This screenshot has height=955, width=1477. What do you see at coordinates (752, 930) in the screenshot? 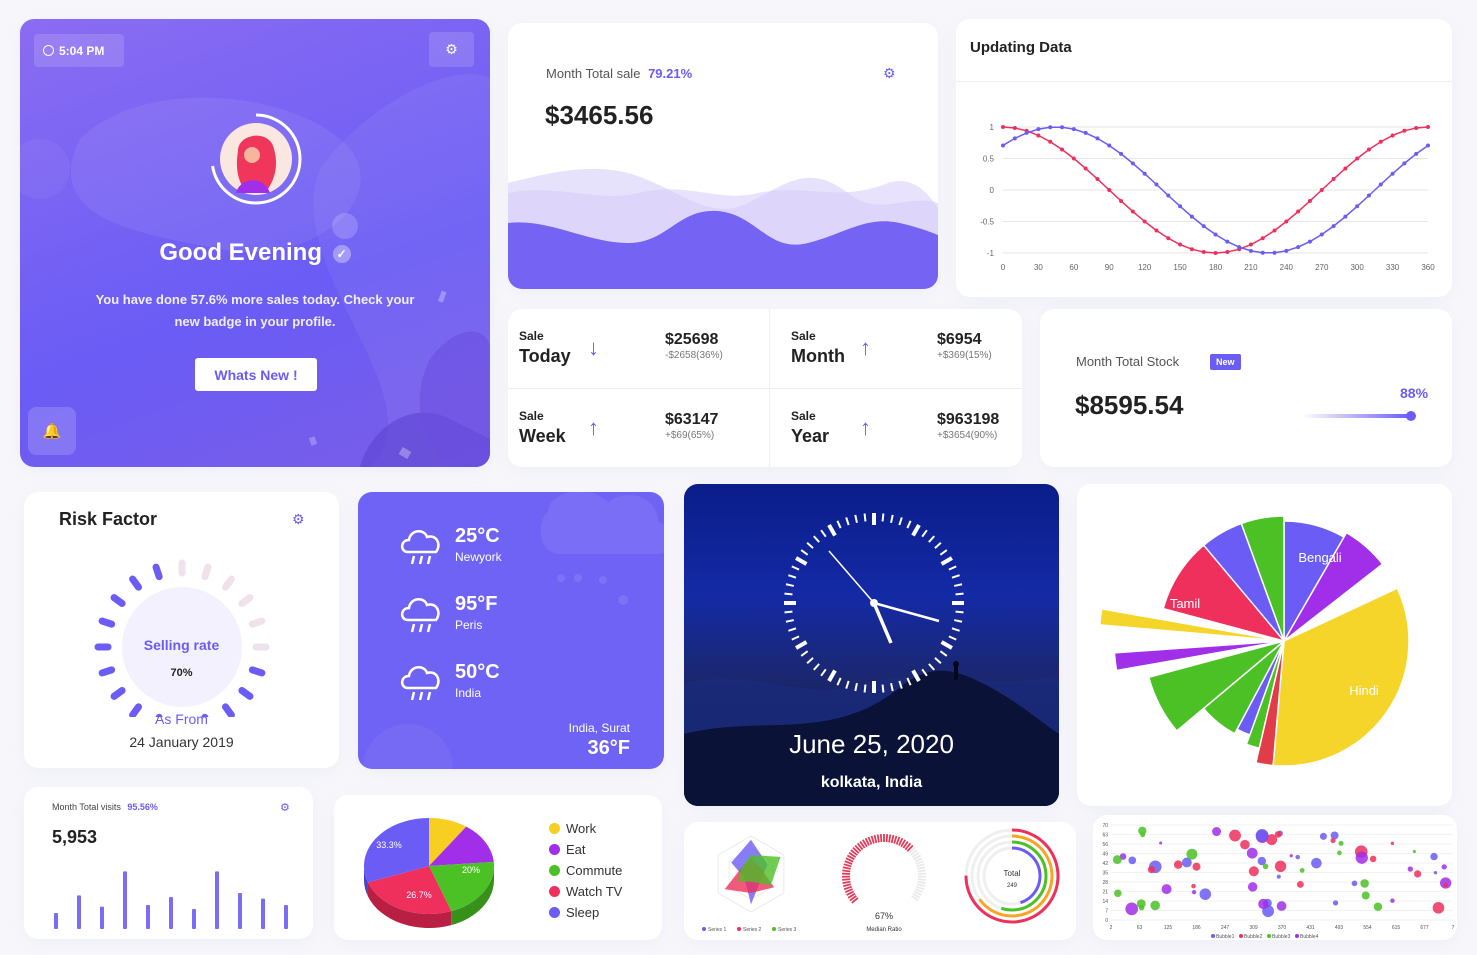
I see `legend-label: Series 2` at bounding box center [752, 930].